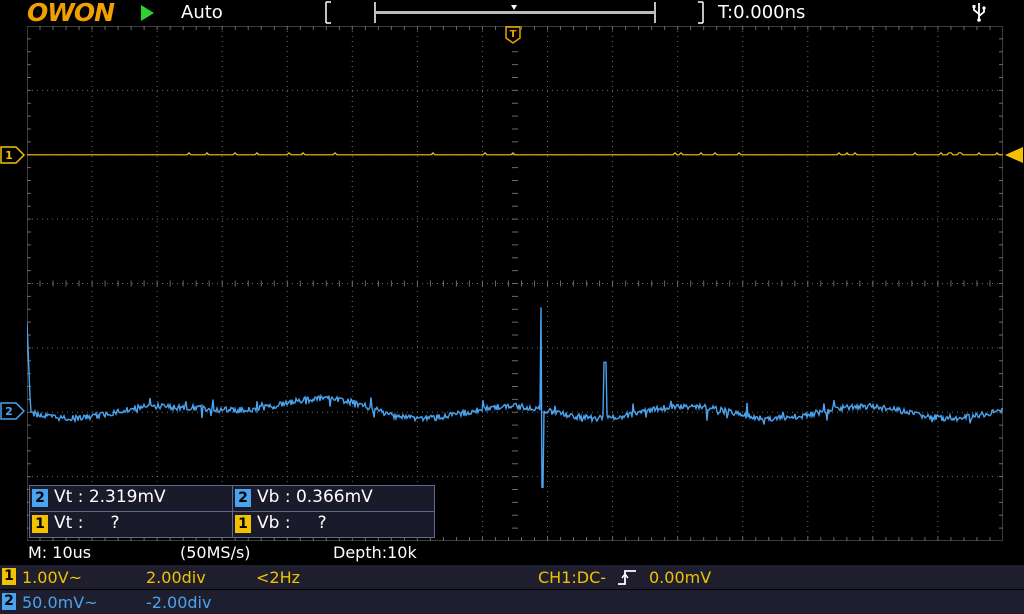 This screenshot has height=614, width=1024. Describe the element at coordinates (9, 155) in the screenshot. I see `ch1-marker-label: 1` at that location.